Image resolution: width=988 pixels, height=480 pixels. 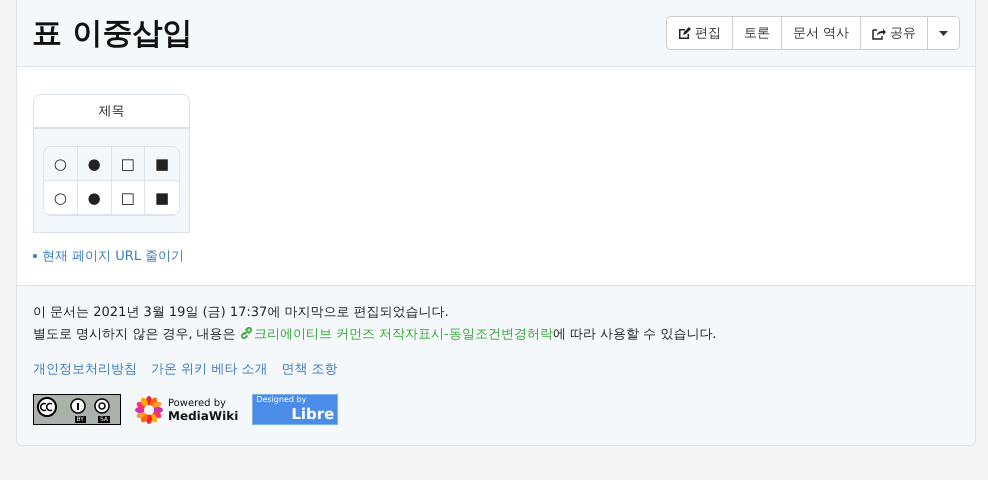 I want to click on link-icon, so click(x=246, y=333).